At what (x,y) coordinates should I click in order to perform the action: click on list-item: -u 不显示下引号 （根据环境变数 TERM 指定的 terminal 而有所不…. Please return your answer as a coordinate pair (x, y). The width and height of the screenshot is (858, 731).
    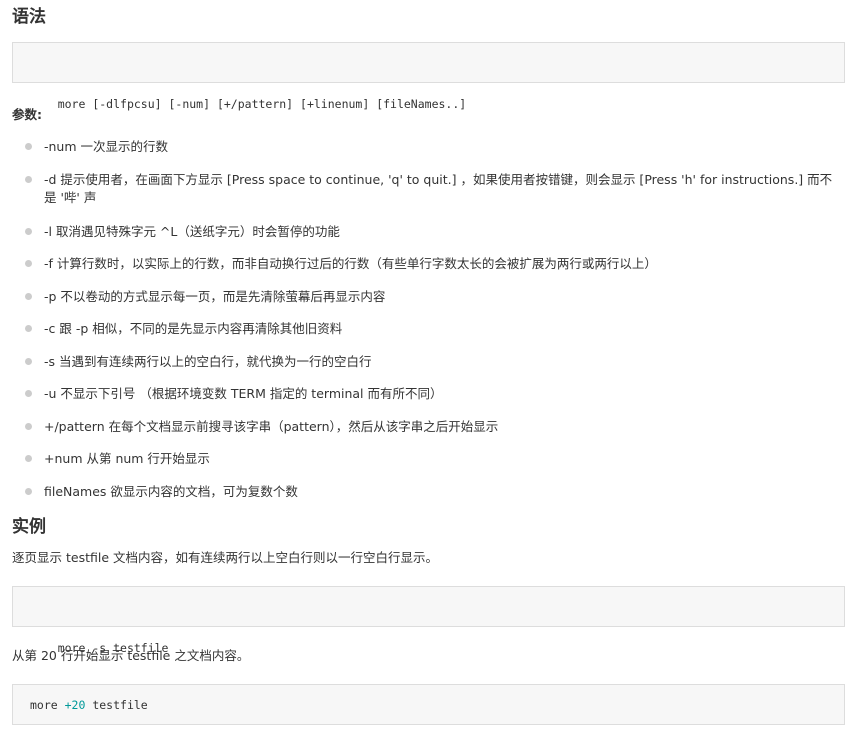
    Looking at the image, I should click on (434, 394).